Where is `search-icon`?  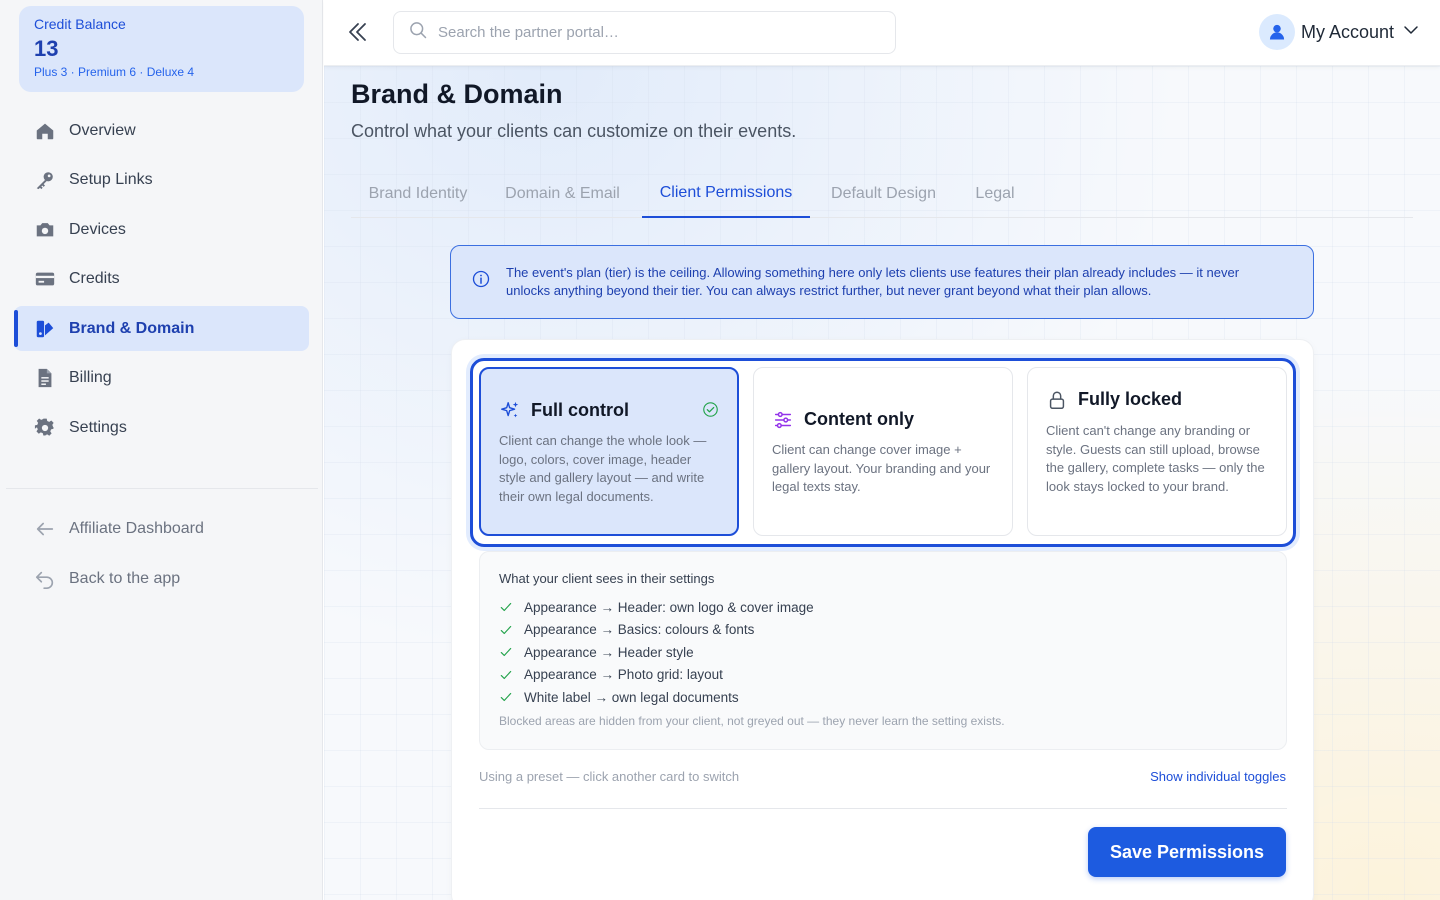
search-icon is located at coordinates (418, 32).